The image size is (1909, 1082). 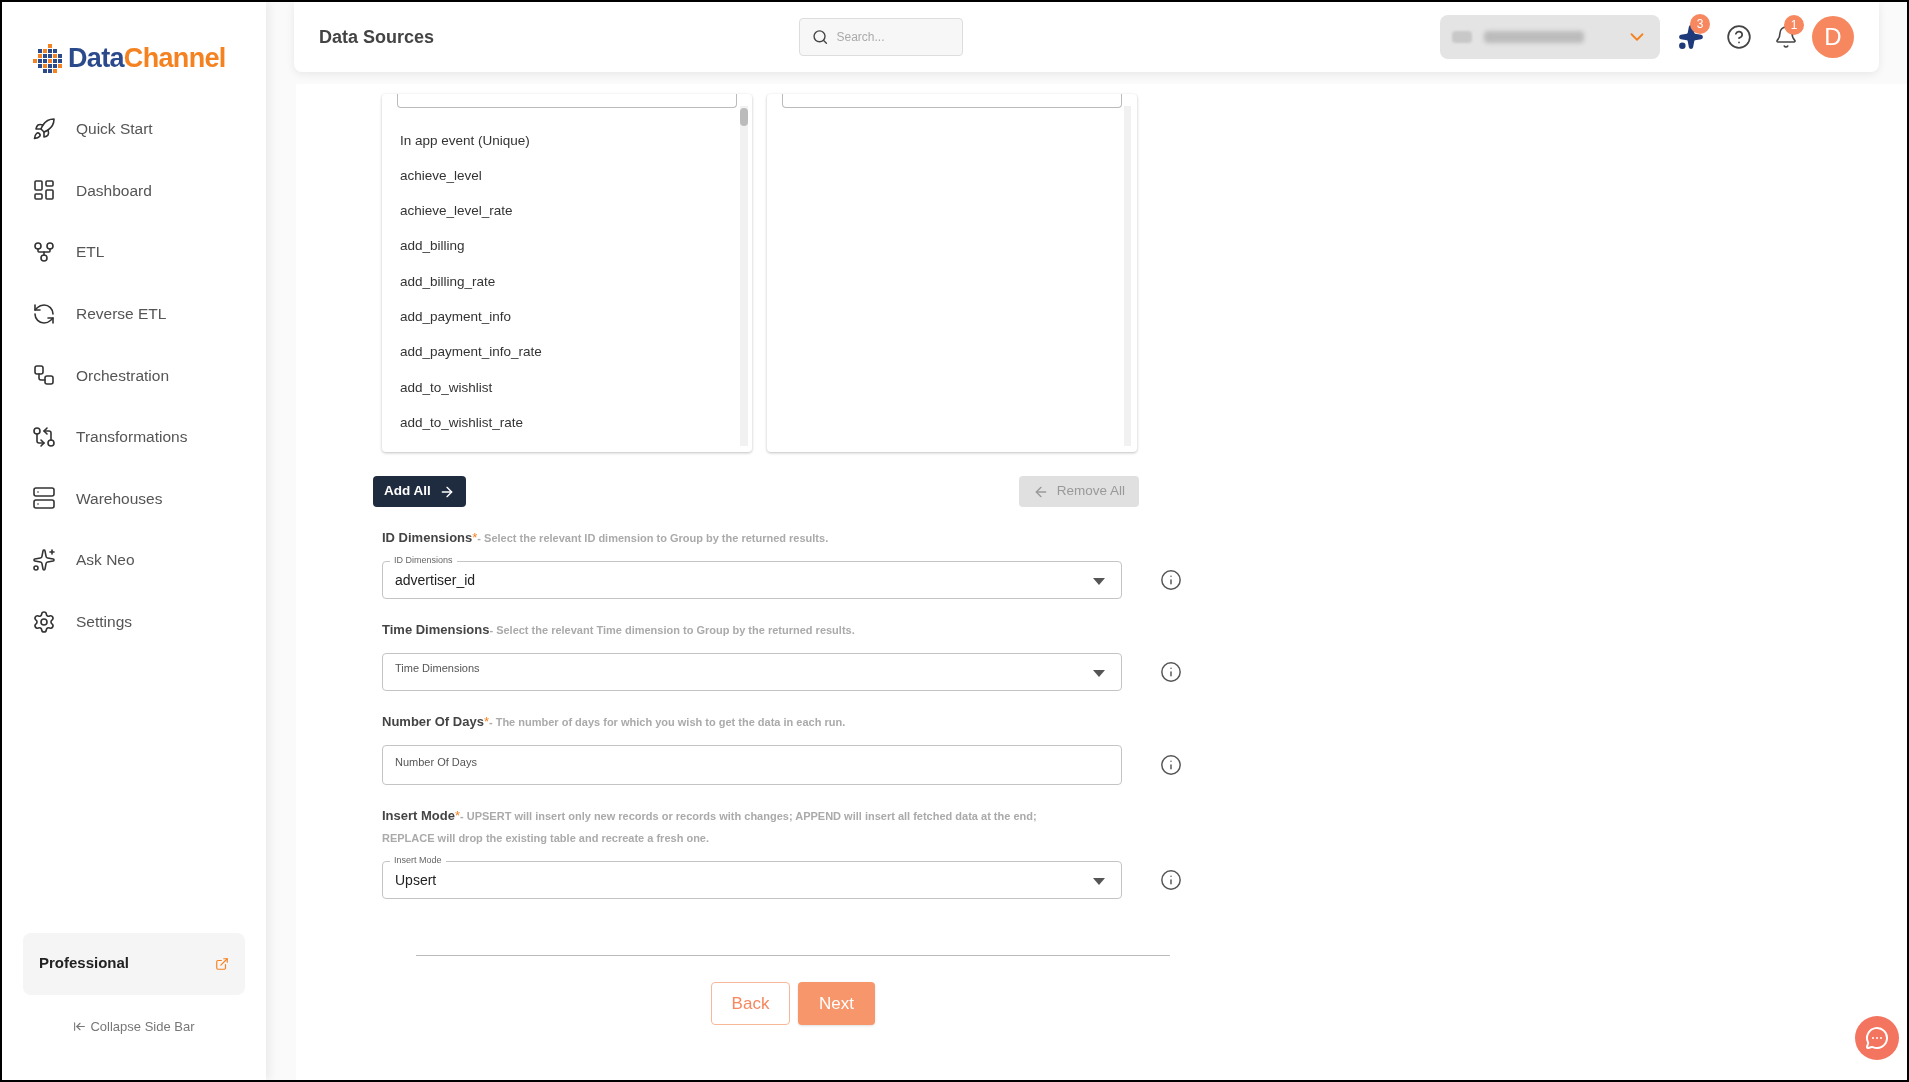 I want to click on field-title: ID Dimensions*- Select the relevant ID dimension to Group by the returned results., so click(x=606, y=538).